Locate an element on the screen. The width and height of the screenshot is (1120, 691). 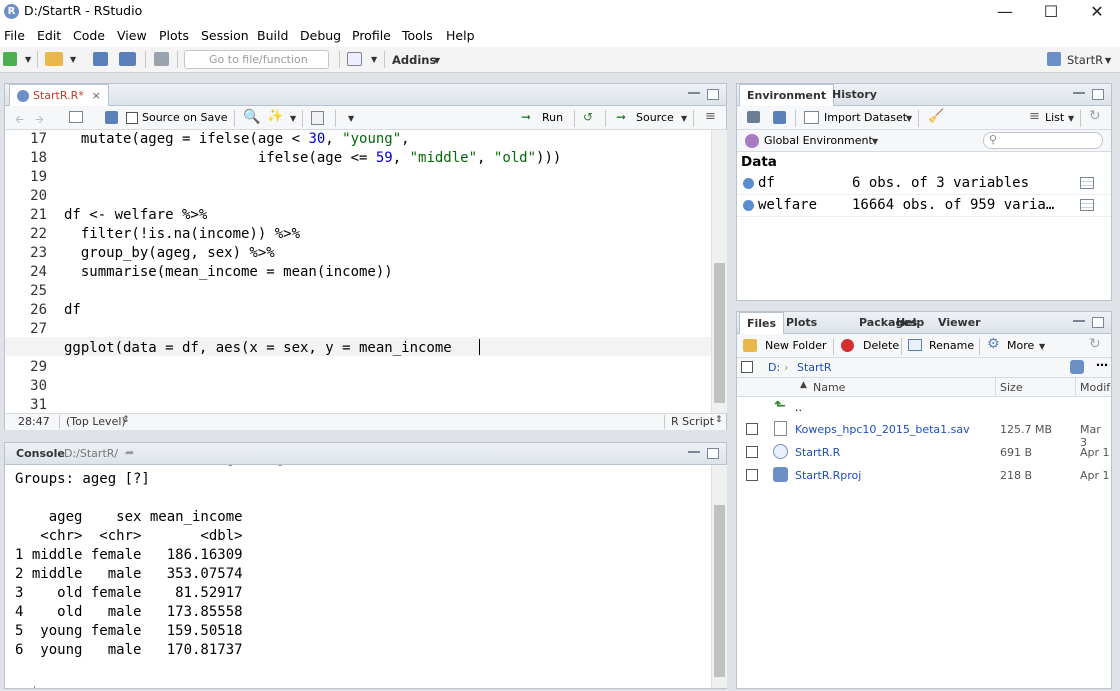
tab-environment: Environment is located at coordinates (787, 95).